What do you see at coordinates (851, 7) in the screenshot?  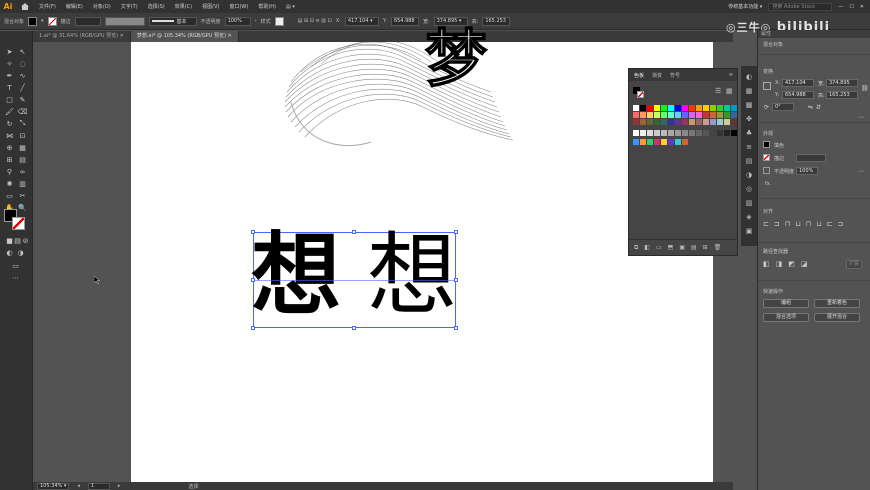 I see `maximize-icon: ☐` at bounding box center [851, 7].